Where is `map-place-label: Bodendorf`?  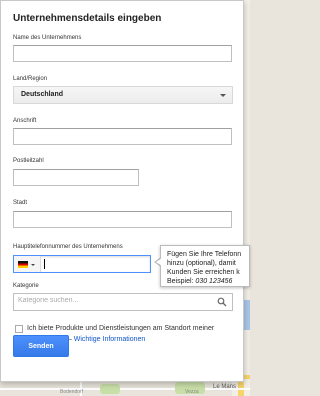 map-place-label: Bodendorf is located at coordinates (72, 392).